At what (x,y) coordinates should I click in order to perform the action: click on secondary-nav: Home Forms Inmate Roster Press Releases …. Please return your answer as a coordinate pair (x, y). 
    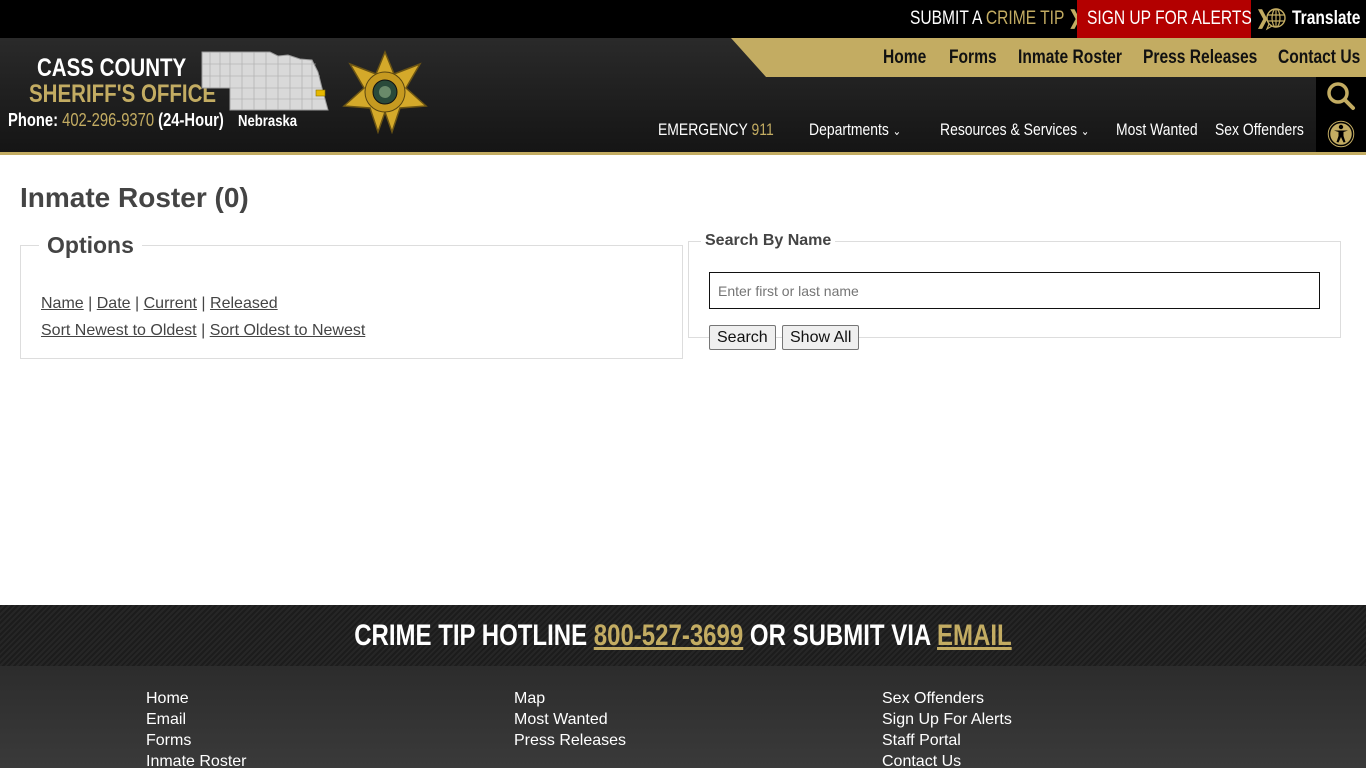
    Looking at the image, I should click on (1048, 57).